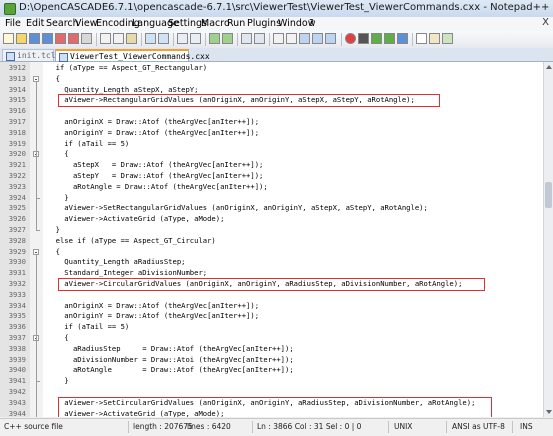  I want to click on code-text: aViewer->ActivateGrid (aType, aMode);, so click(135, 219).